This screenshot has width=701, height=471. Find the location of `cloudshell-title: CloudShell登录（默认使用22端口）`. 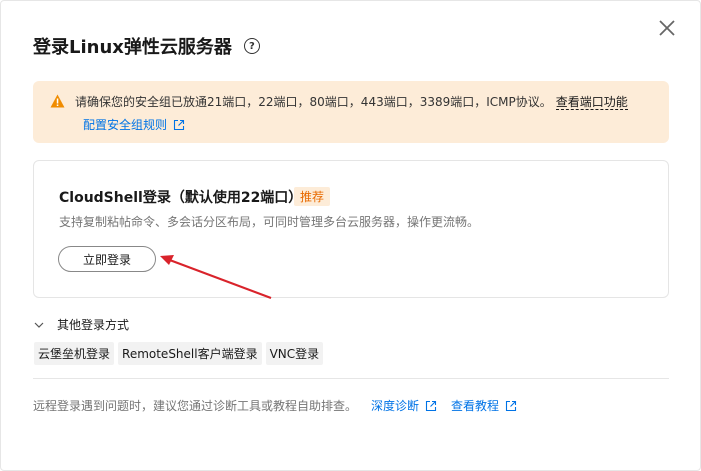

cloudshell-title: CloudShell登录（默认使用22端口） is located at coordinates (181, 198).